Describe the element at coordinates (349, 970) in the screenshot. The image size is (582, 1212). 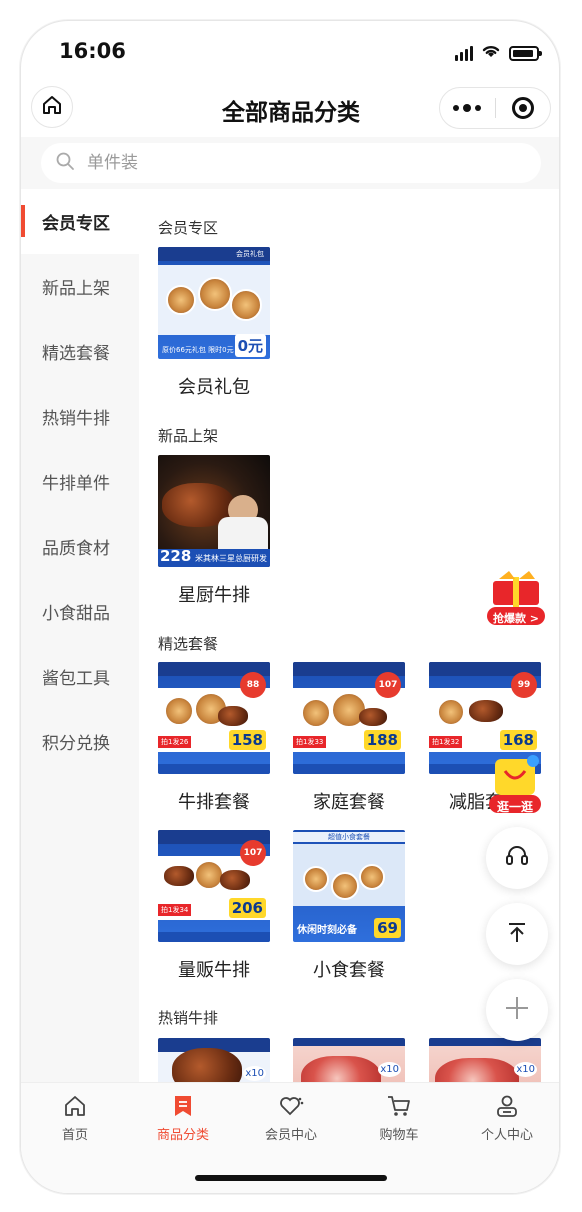
I see `product-name: 小食套餐` at that location.